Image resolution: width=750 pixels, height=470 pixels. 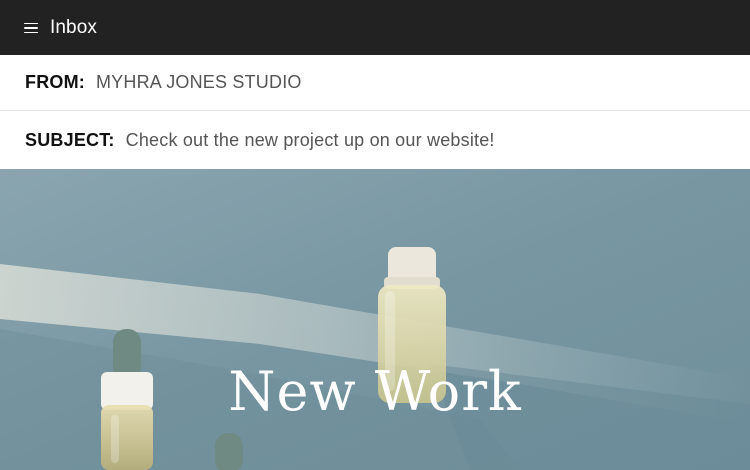 I want to click on subject-label: SUBJECT:, so click(x=70, y=139).